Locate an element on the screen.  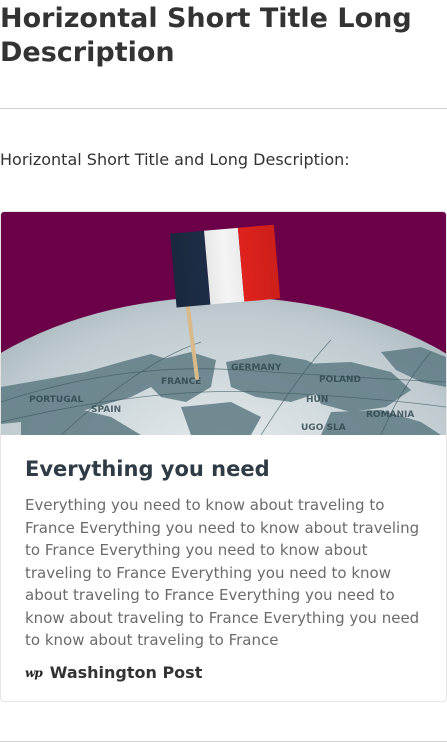
map-label: GERMANY is located at coordinates (256, 368).